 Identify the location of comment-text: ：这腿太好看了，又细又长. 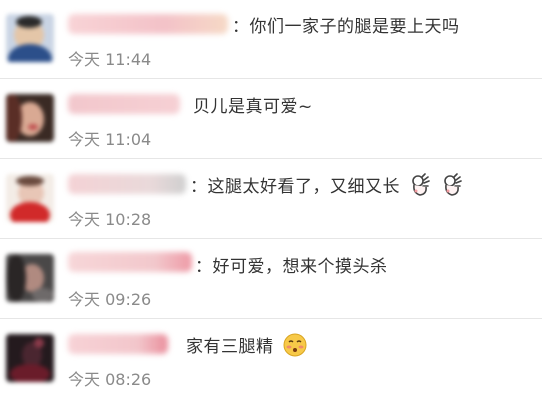
(327, 187).